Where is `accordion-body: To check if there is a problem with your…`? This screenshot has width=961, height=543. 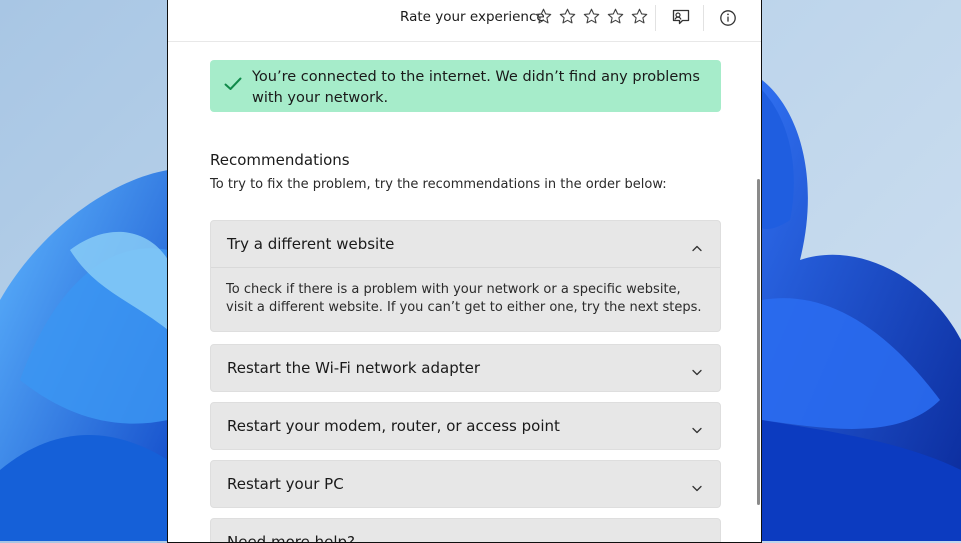
accordion-body: To check if there is a problem with your… is located at coordinates (465, 299).